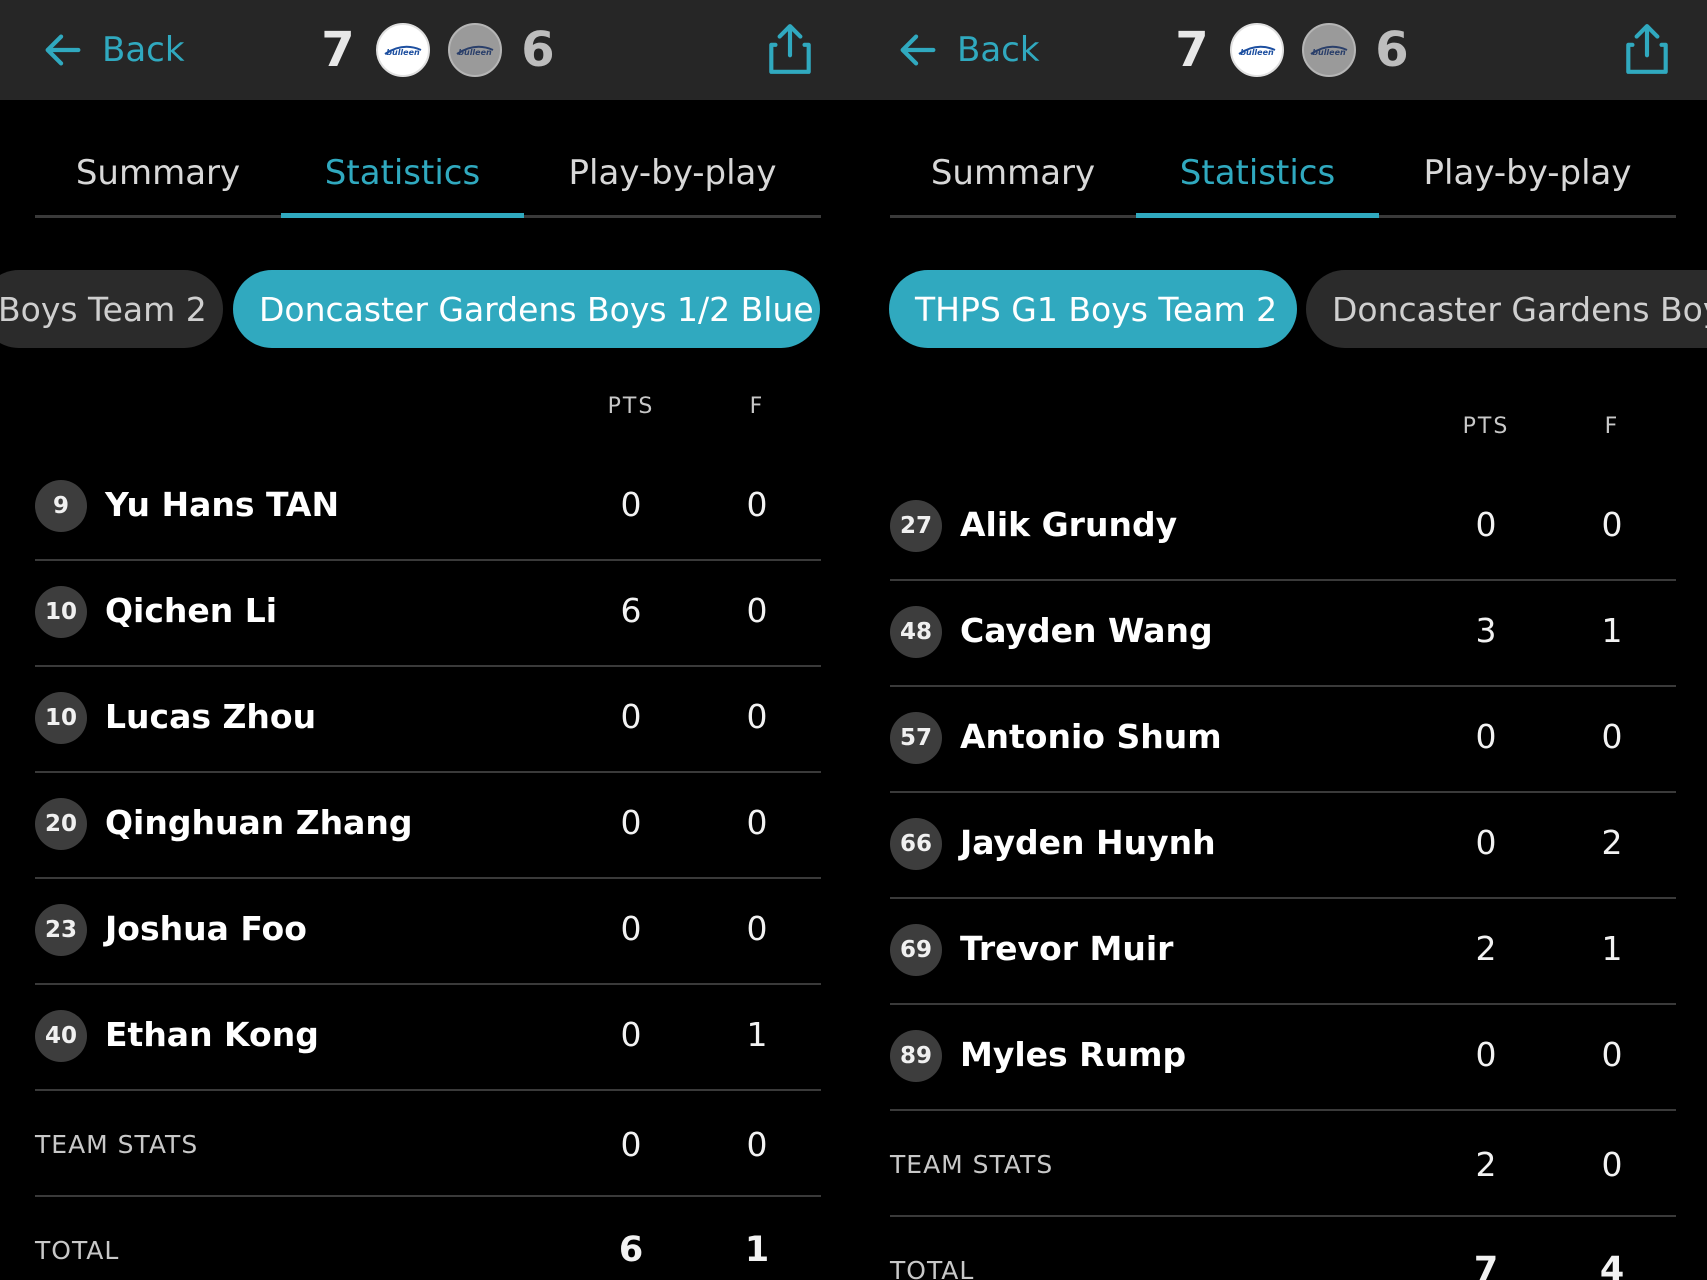 The image size is (1707, 1280). What do you see at coordinates (631, 610) in the screenshot?
I see `player-pts: 6` at bounding box center [631, 610].